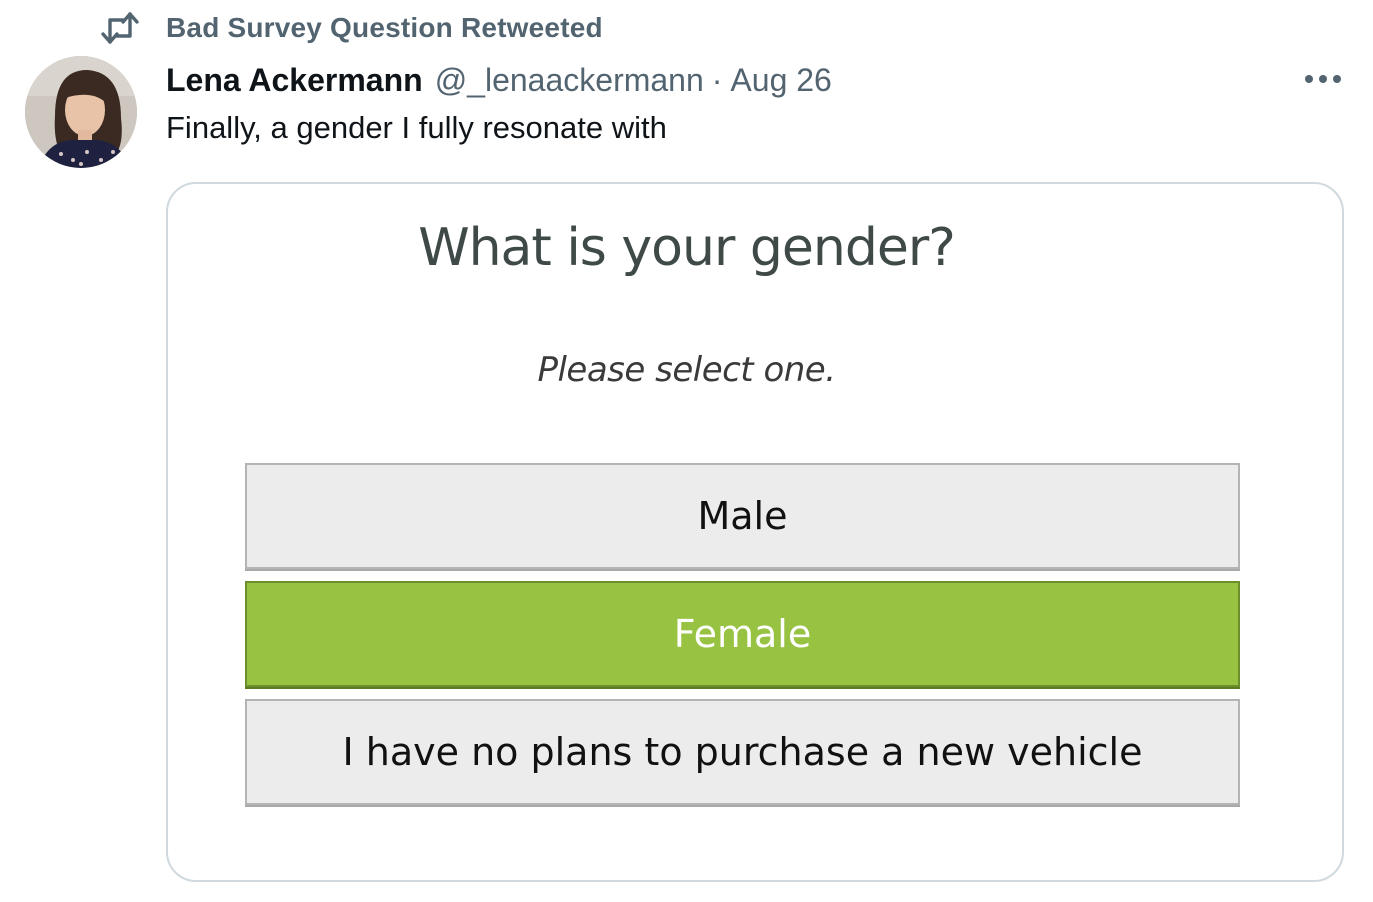 The width and height of the screenshot is (1373, 902). What do you see at coordinates (81, 112) in the screenshot?
I see `avatar` at bounding box center [81, 112].